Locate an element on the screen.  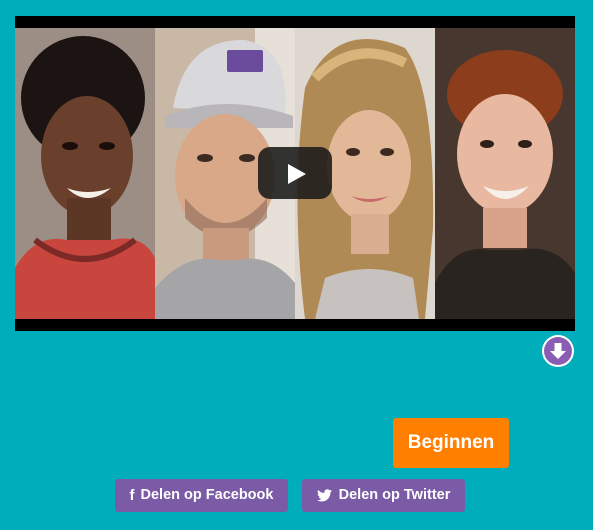
arrow-down-icon is located at coordinates (558, 351).